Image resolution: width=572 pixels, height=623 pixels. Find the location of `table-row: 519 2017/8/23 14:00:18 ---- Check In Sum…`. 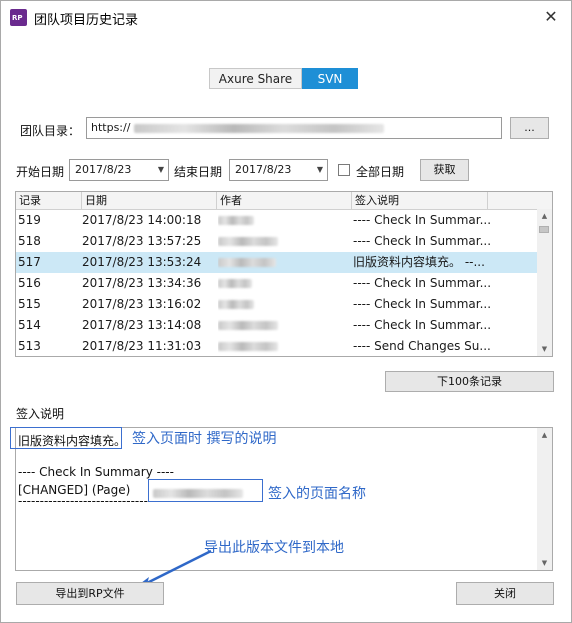

table-row: 519 2017/8/23 14:00:18 ---- Check In Sum… is located at coordinates (276, 220).